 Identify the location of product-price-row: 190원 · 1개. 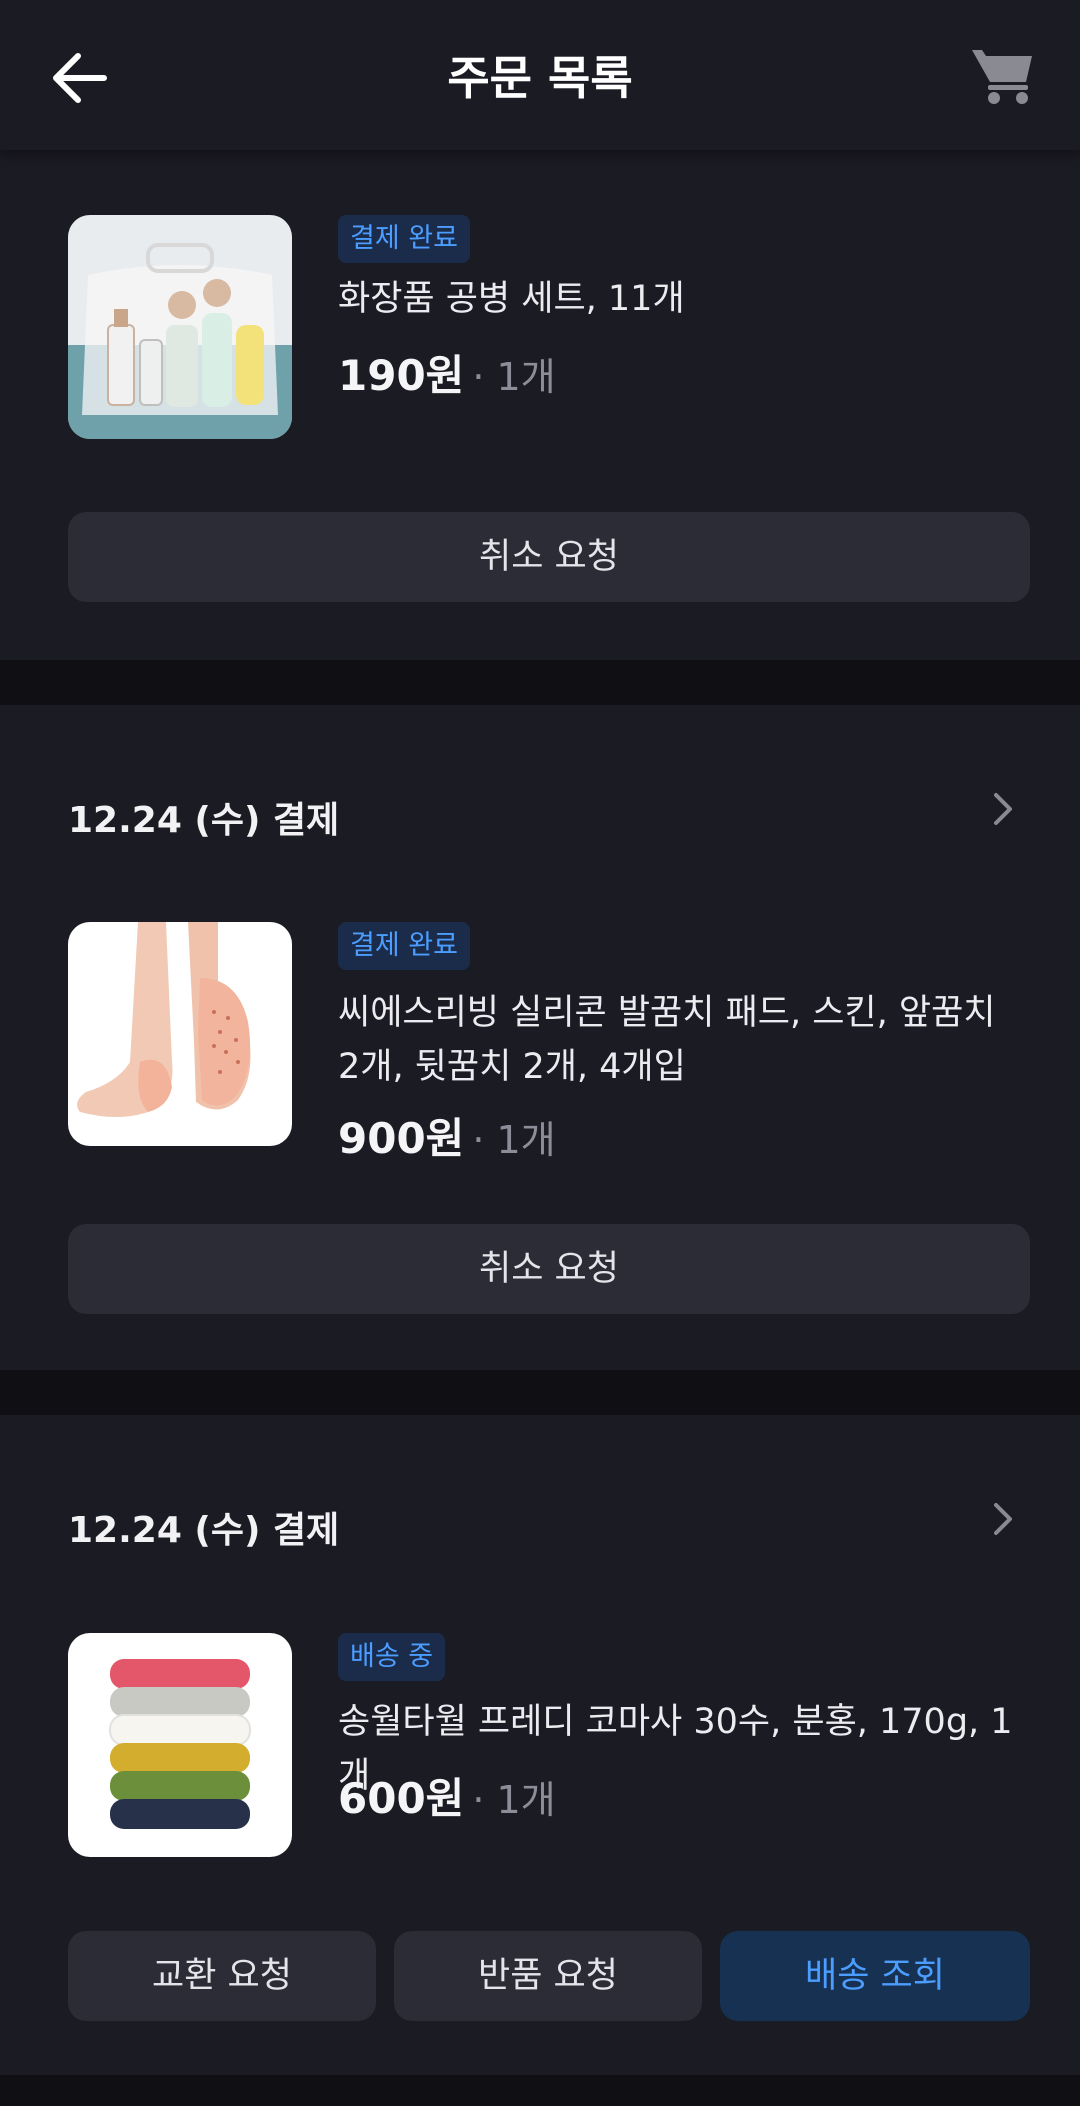
(447, 372).